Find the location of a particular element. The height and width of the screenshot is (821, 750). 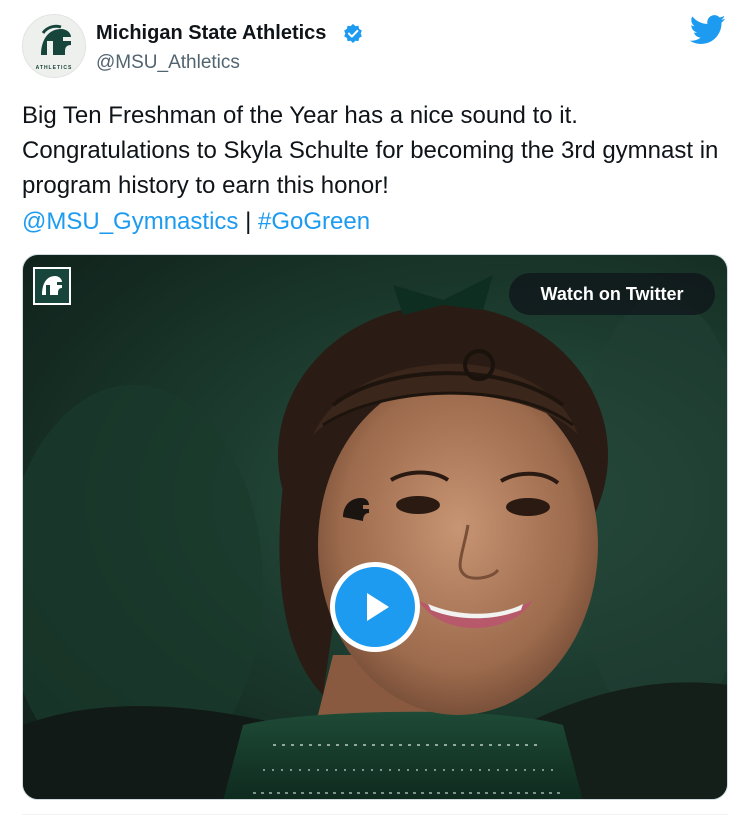

spartan-logo-icon is located at coordinates (52, 285).